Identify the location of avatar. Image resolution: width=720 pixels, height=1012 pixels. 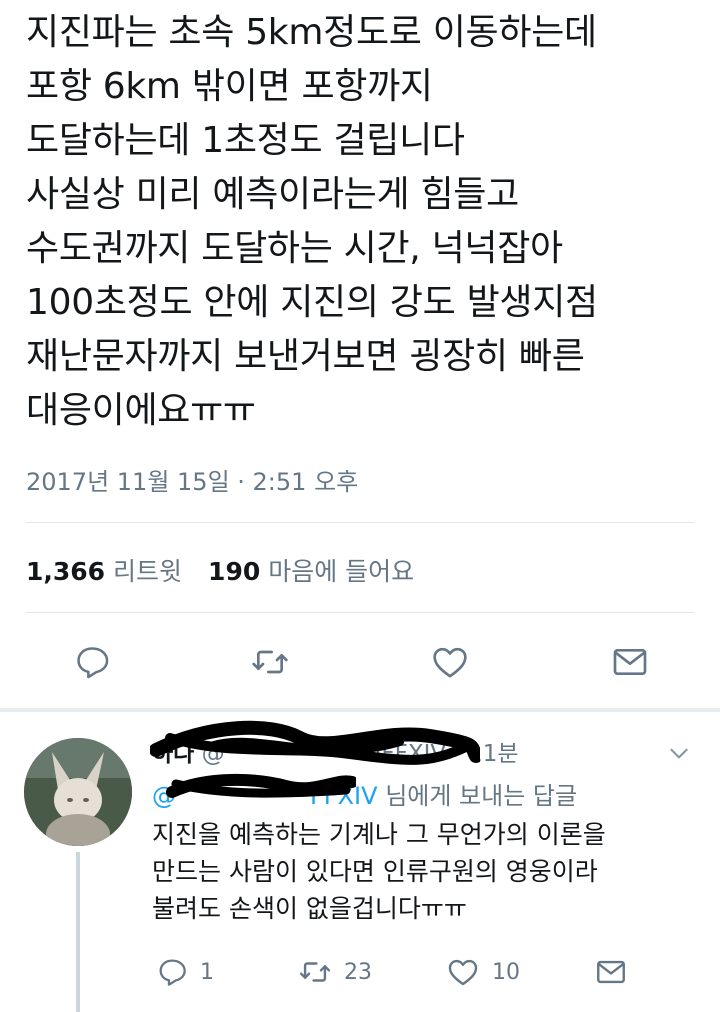
(78, 792).